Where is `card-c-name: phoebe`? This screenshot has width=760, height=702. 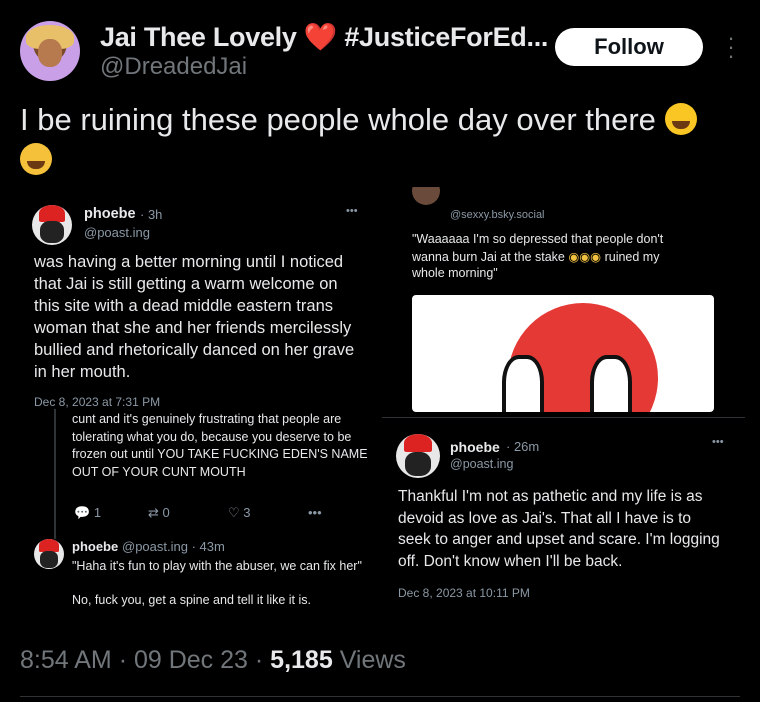 card-c-name: phoebe is located at coordinates (475, 447).